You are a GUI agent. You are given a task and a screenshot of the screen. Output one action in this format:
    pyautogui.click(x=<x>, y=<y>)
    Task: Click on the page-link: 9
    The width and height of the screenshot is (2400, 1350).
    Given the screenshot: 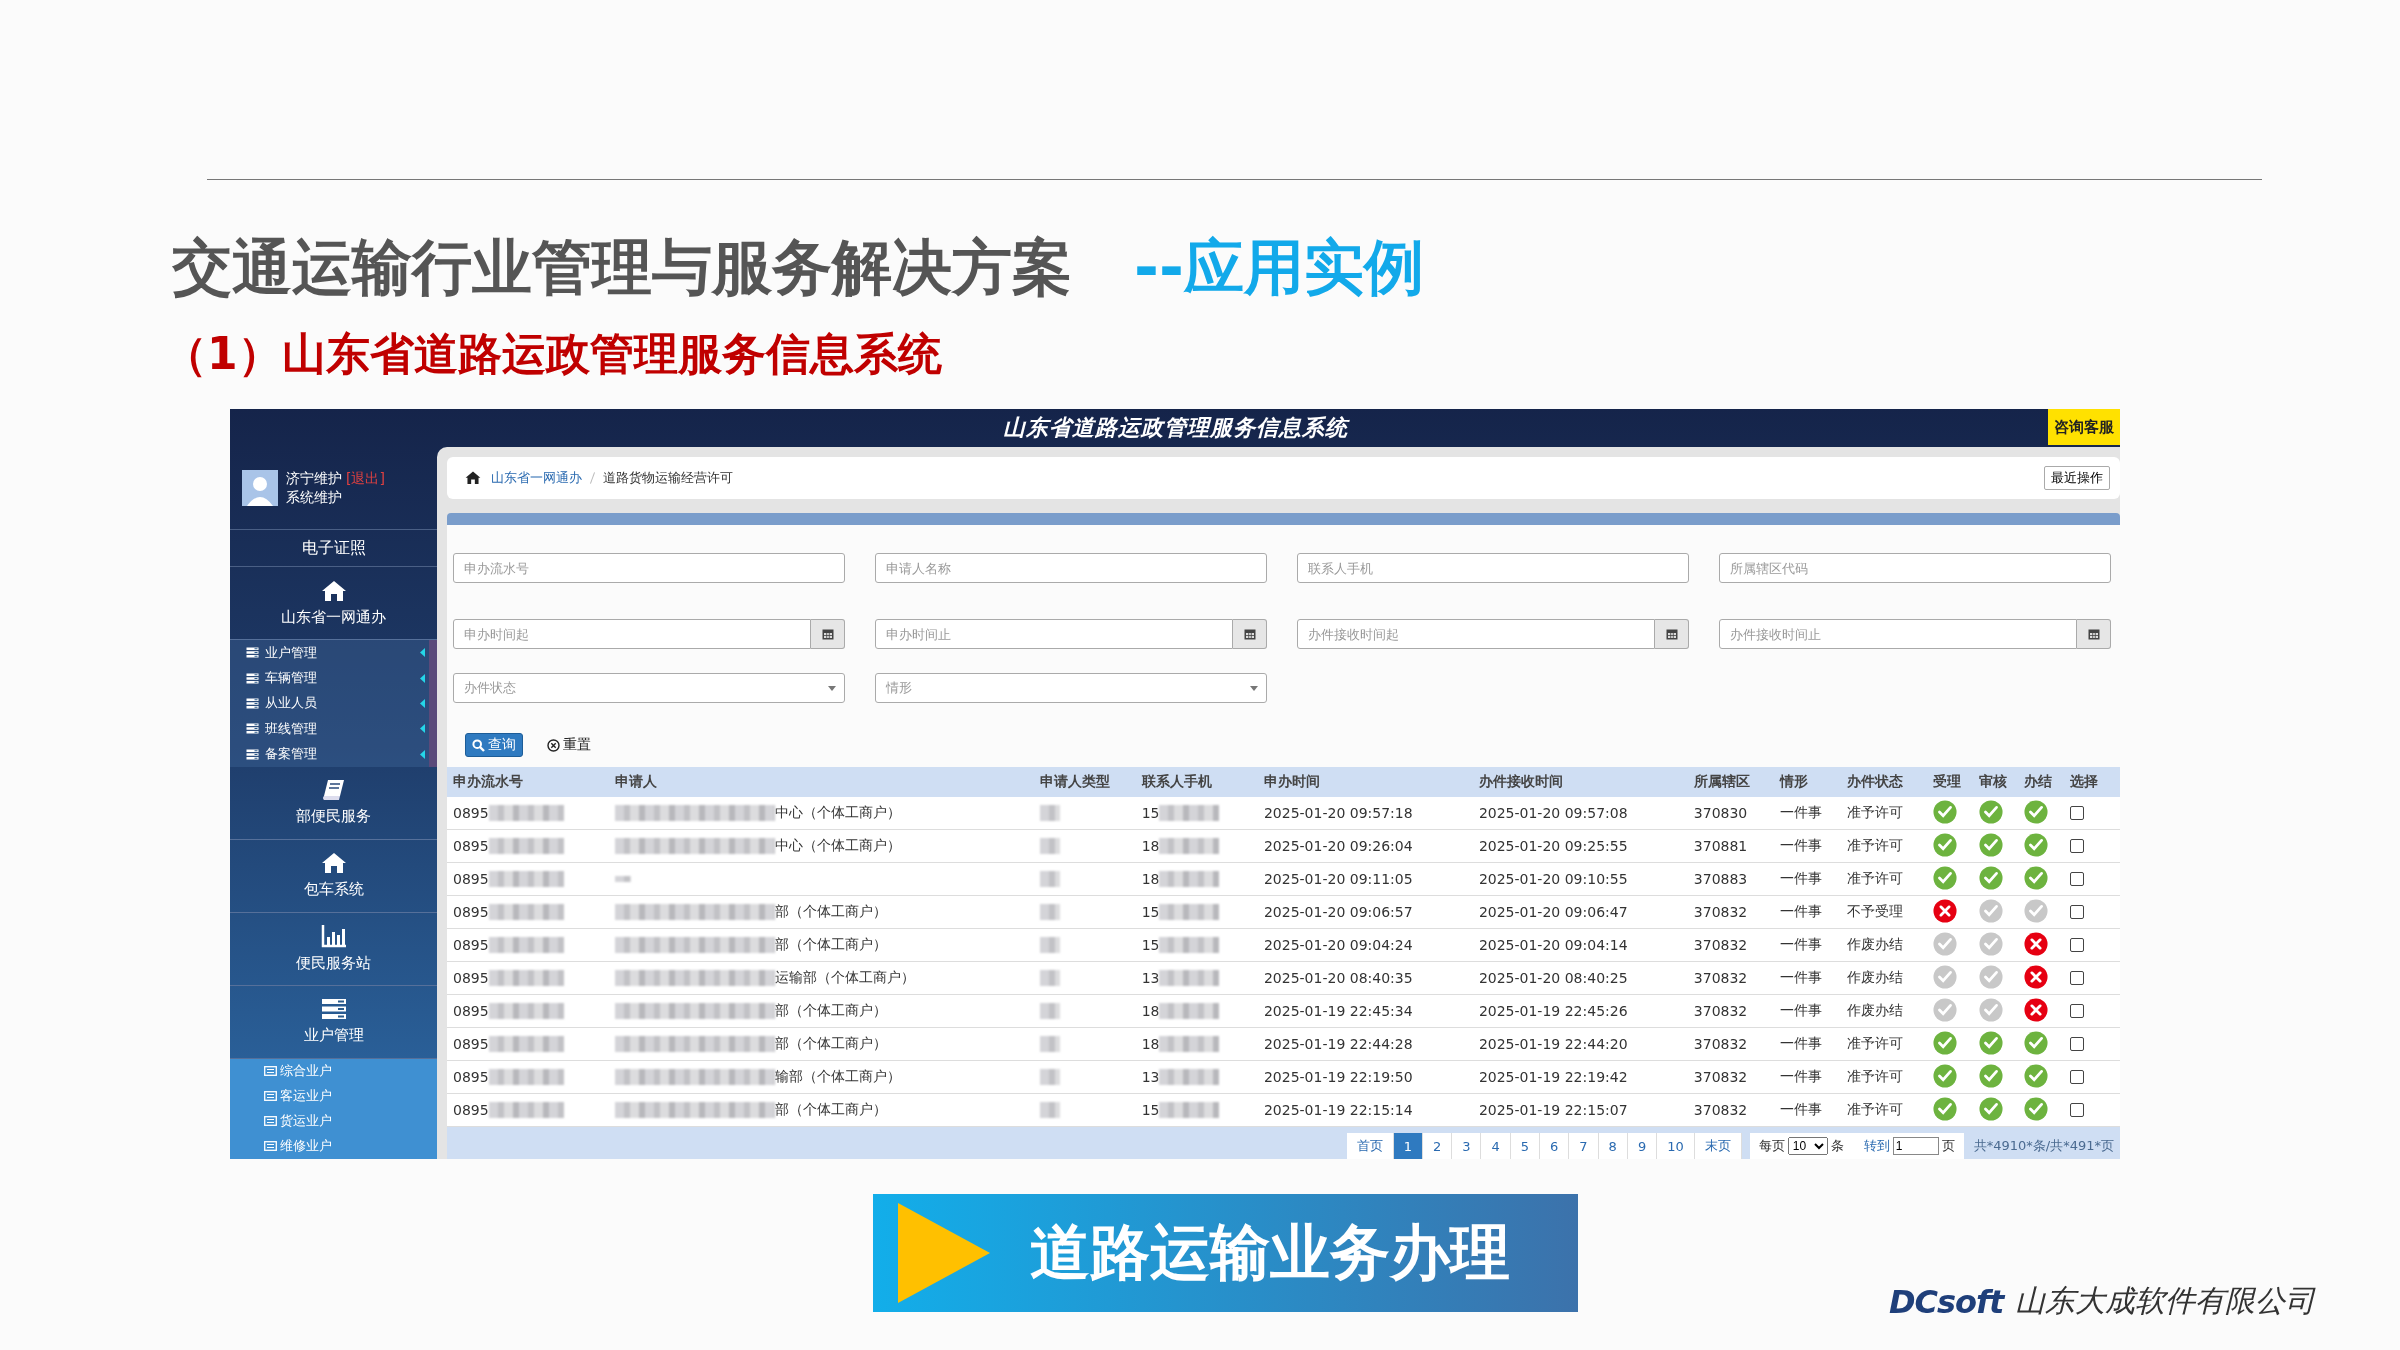 What is the action you would take?
    pyautogui.click(x=1642, y=1146)
    